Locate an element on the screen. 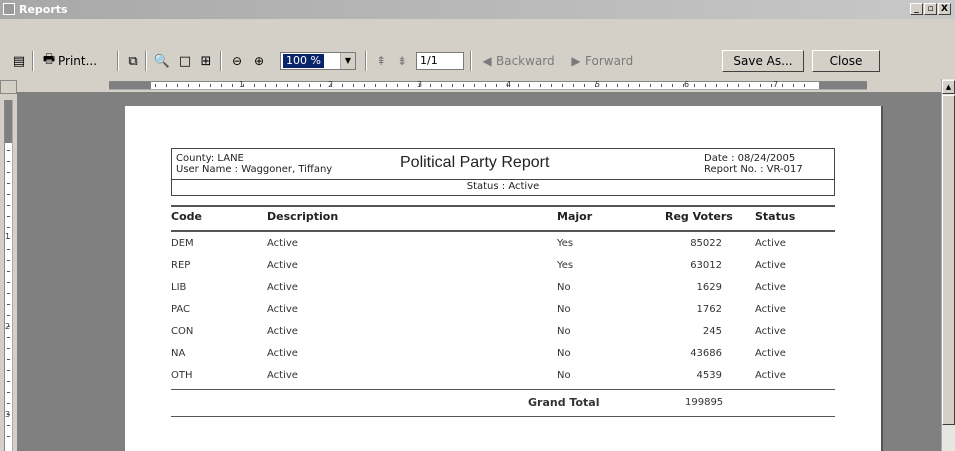 Image resolution: width=955 pixels, height=451 pixels. date-text: Date : 08/24/2005 is located at coordinates (750, 158).